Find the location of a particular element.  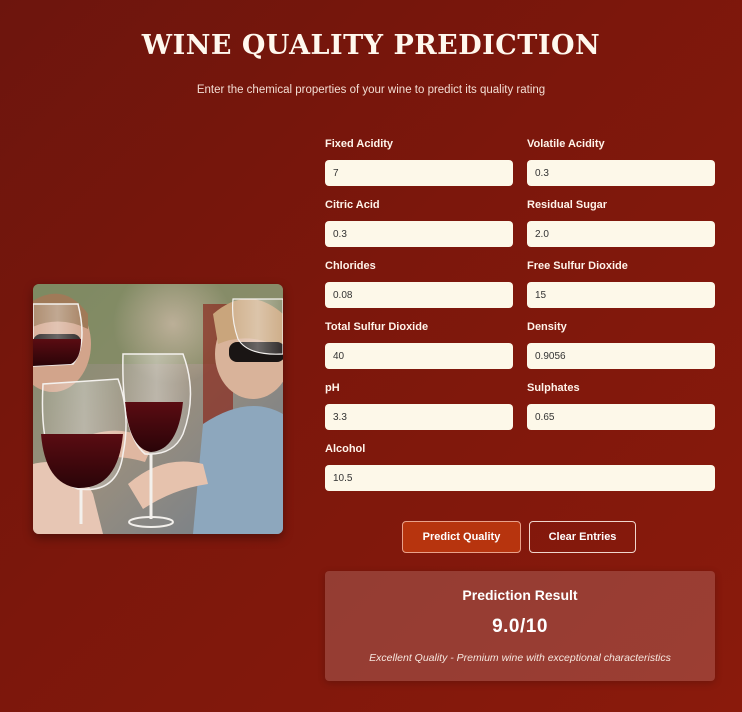

citric-acid-label: Citric Acid is located at coordinates (352, 205).